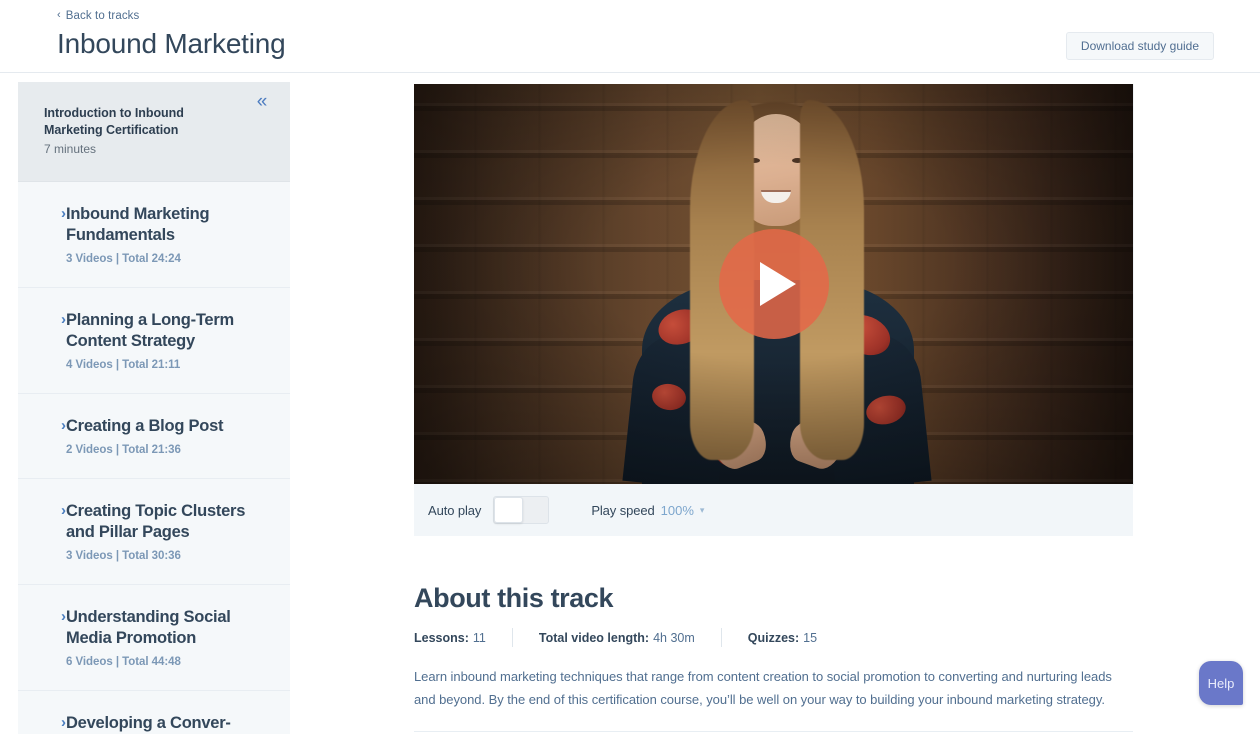 The image size is (1260, 734). I want to click on chevron-down-icon: ▾, so click(702, 510).